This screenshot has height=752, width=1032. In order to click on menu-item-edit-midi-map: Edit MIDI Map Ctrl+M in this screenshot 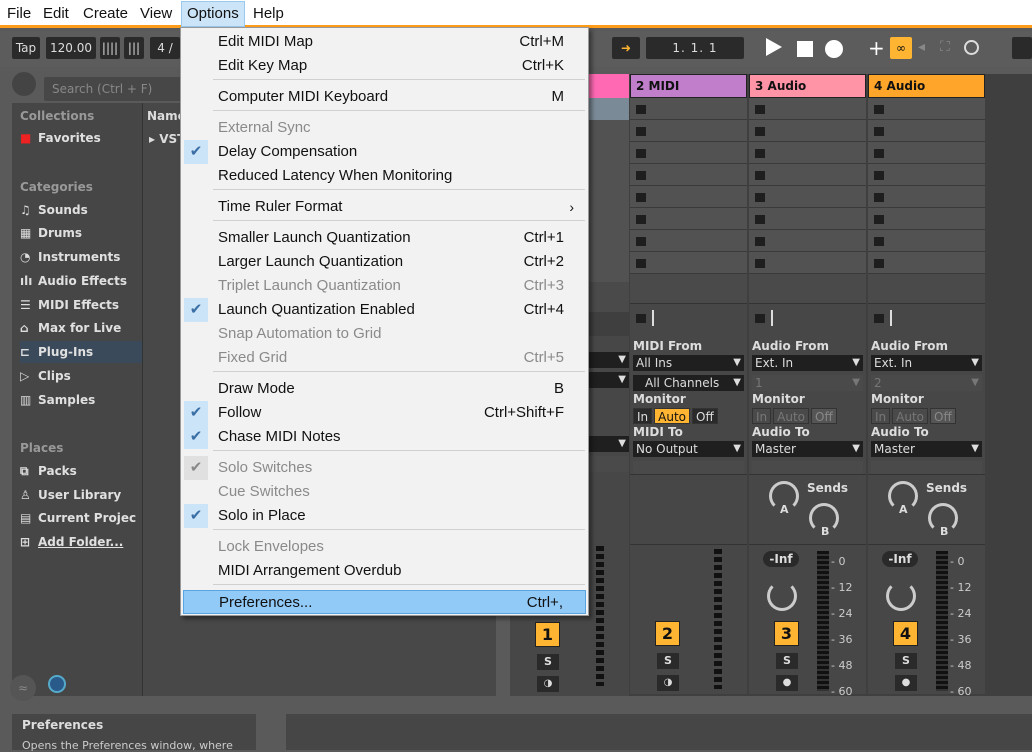, I will do `click(384, 42)`.